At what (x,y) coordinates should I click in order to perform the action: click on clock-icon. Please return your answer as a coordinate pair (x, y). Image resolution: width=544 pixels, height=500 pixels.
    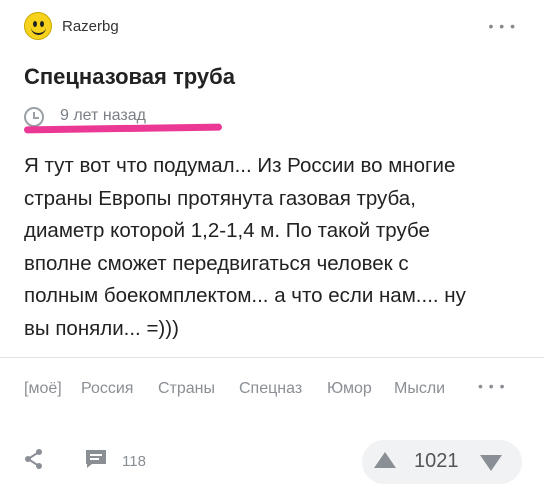
    Looking at the image, I should click on (34, 117).